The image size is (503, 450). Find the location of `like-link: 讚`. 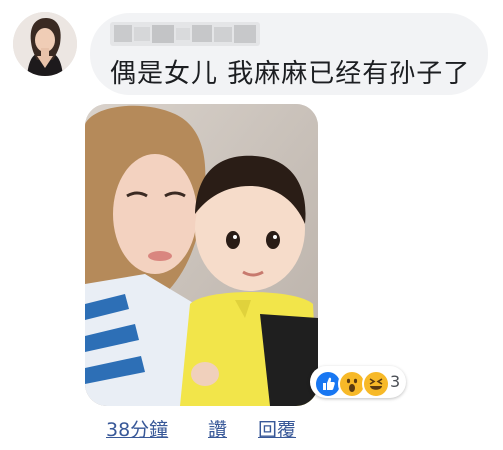

like-link: 讚 is located at coordinates (217, 428).